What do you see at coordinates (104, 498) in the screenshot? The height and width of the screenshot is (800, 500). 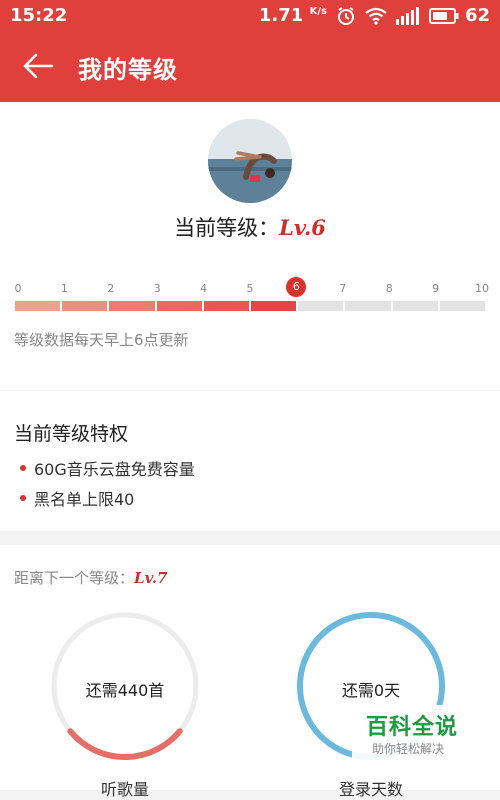 I see `list-item: 黑名单上限40` at bounding box center [104, 498].